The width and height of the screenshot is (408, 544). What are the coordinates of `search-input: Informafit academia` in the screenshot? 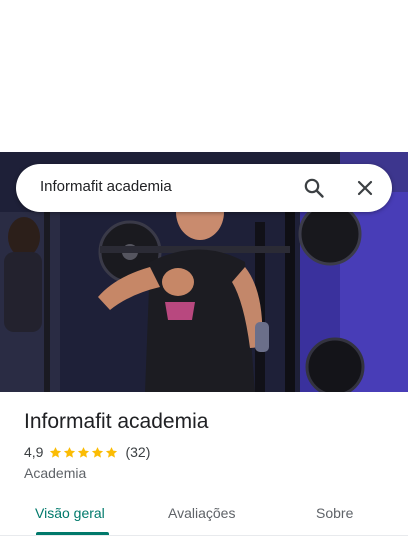 It's located at (106, 186).